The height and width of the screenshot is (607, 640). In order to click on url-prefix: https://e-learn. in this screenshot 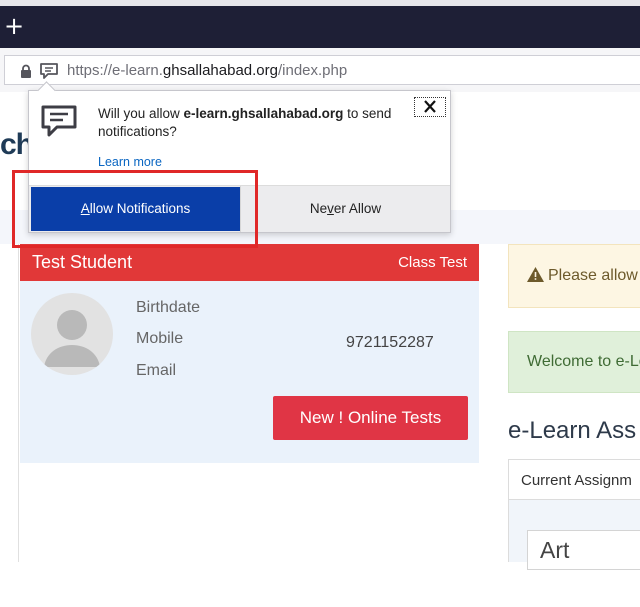, I will do `click(115, 70)`.